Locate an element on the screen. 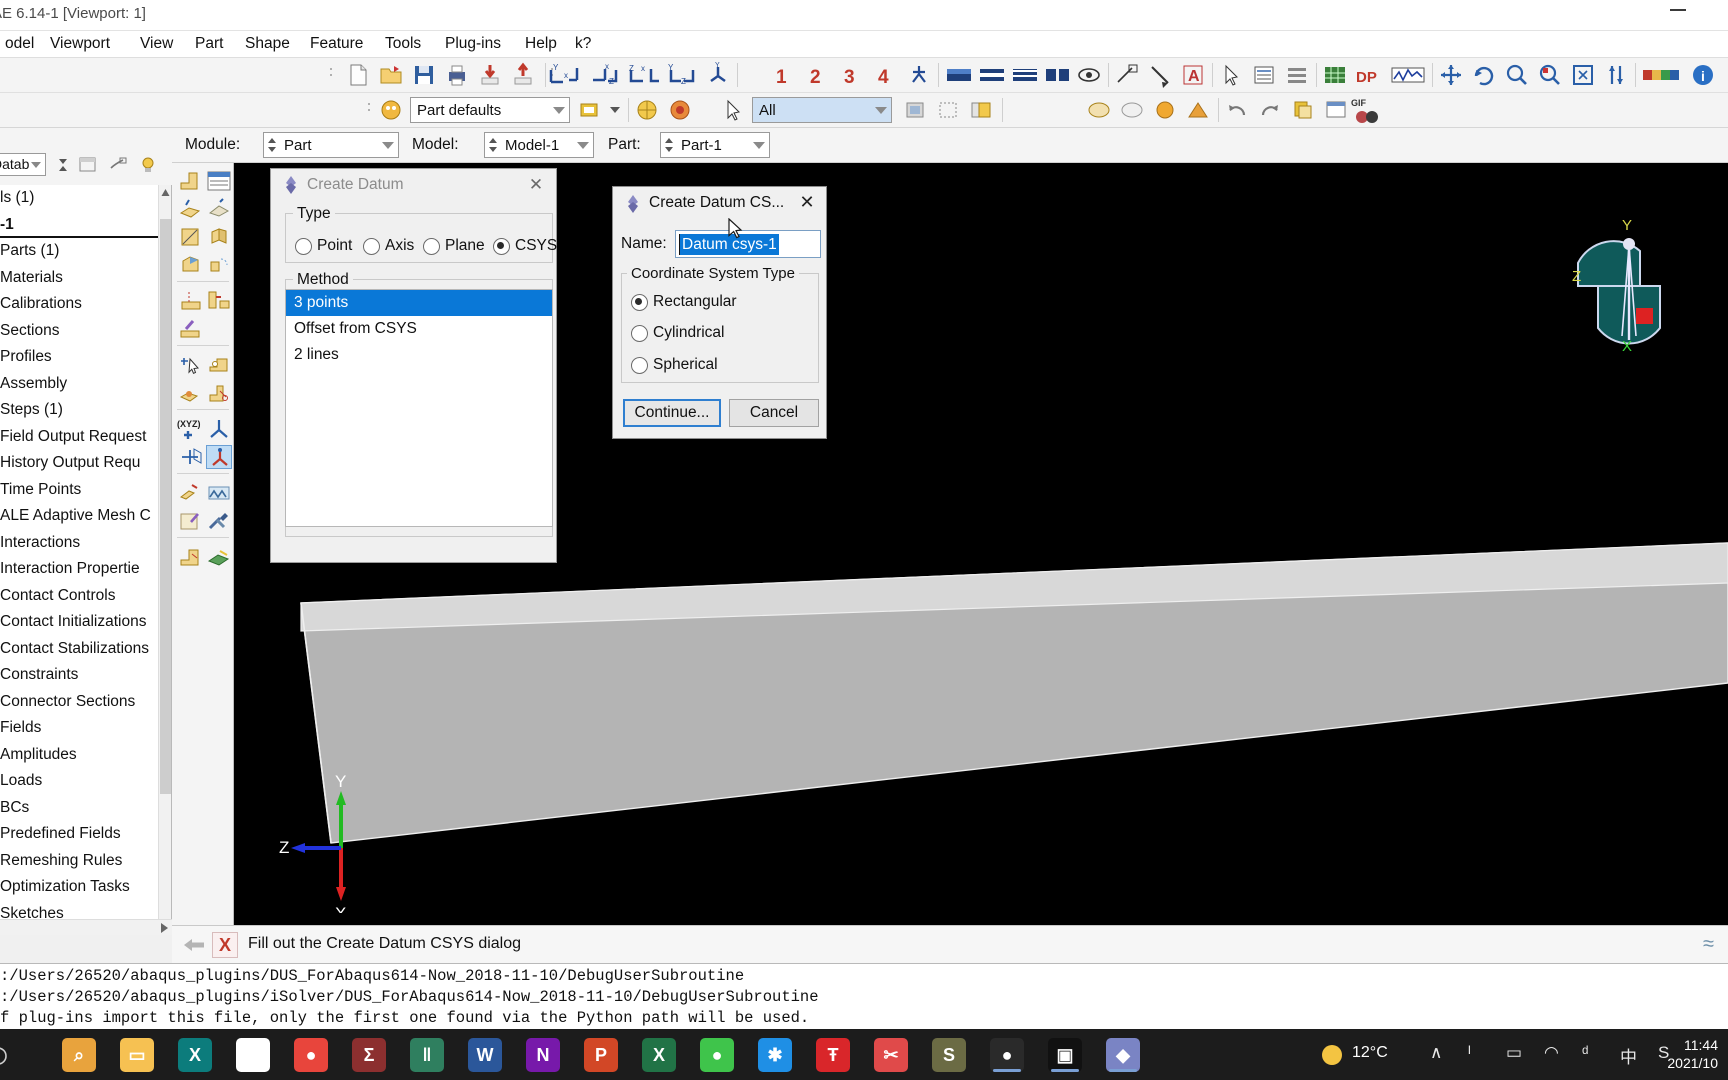 This screenshot has height=1080, width=1728. export-icon is located at coordinates (523, 75).